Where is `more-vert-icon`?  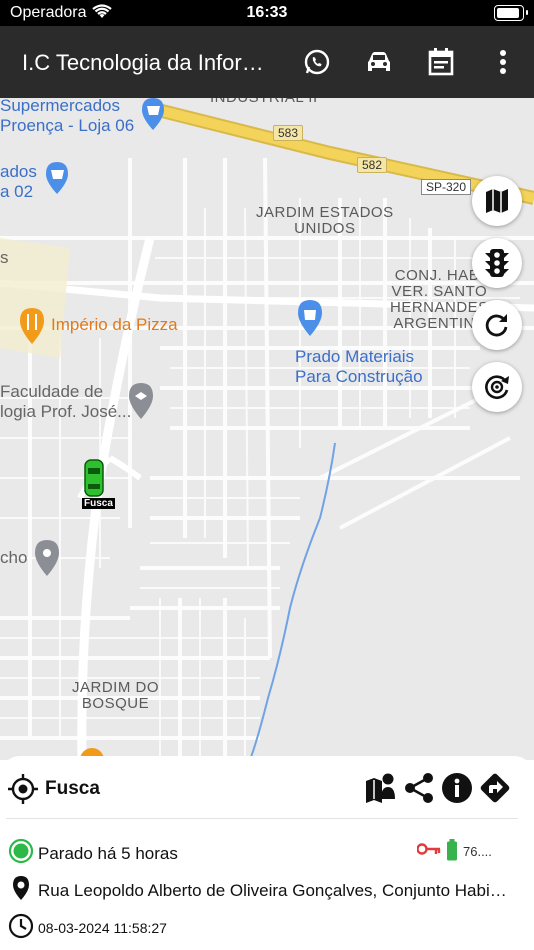 more-vert-icon is located at coordinates (503, 62).